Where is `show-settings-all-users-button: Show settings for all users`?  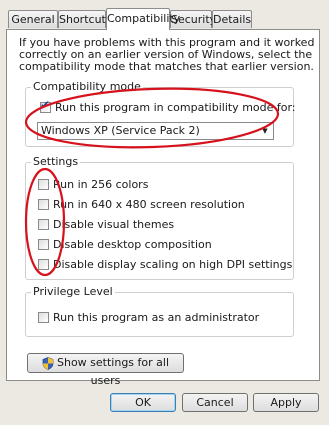
show-settings-all-users-button: Show settings for all users is located at coordinates (105, 370).